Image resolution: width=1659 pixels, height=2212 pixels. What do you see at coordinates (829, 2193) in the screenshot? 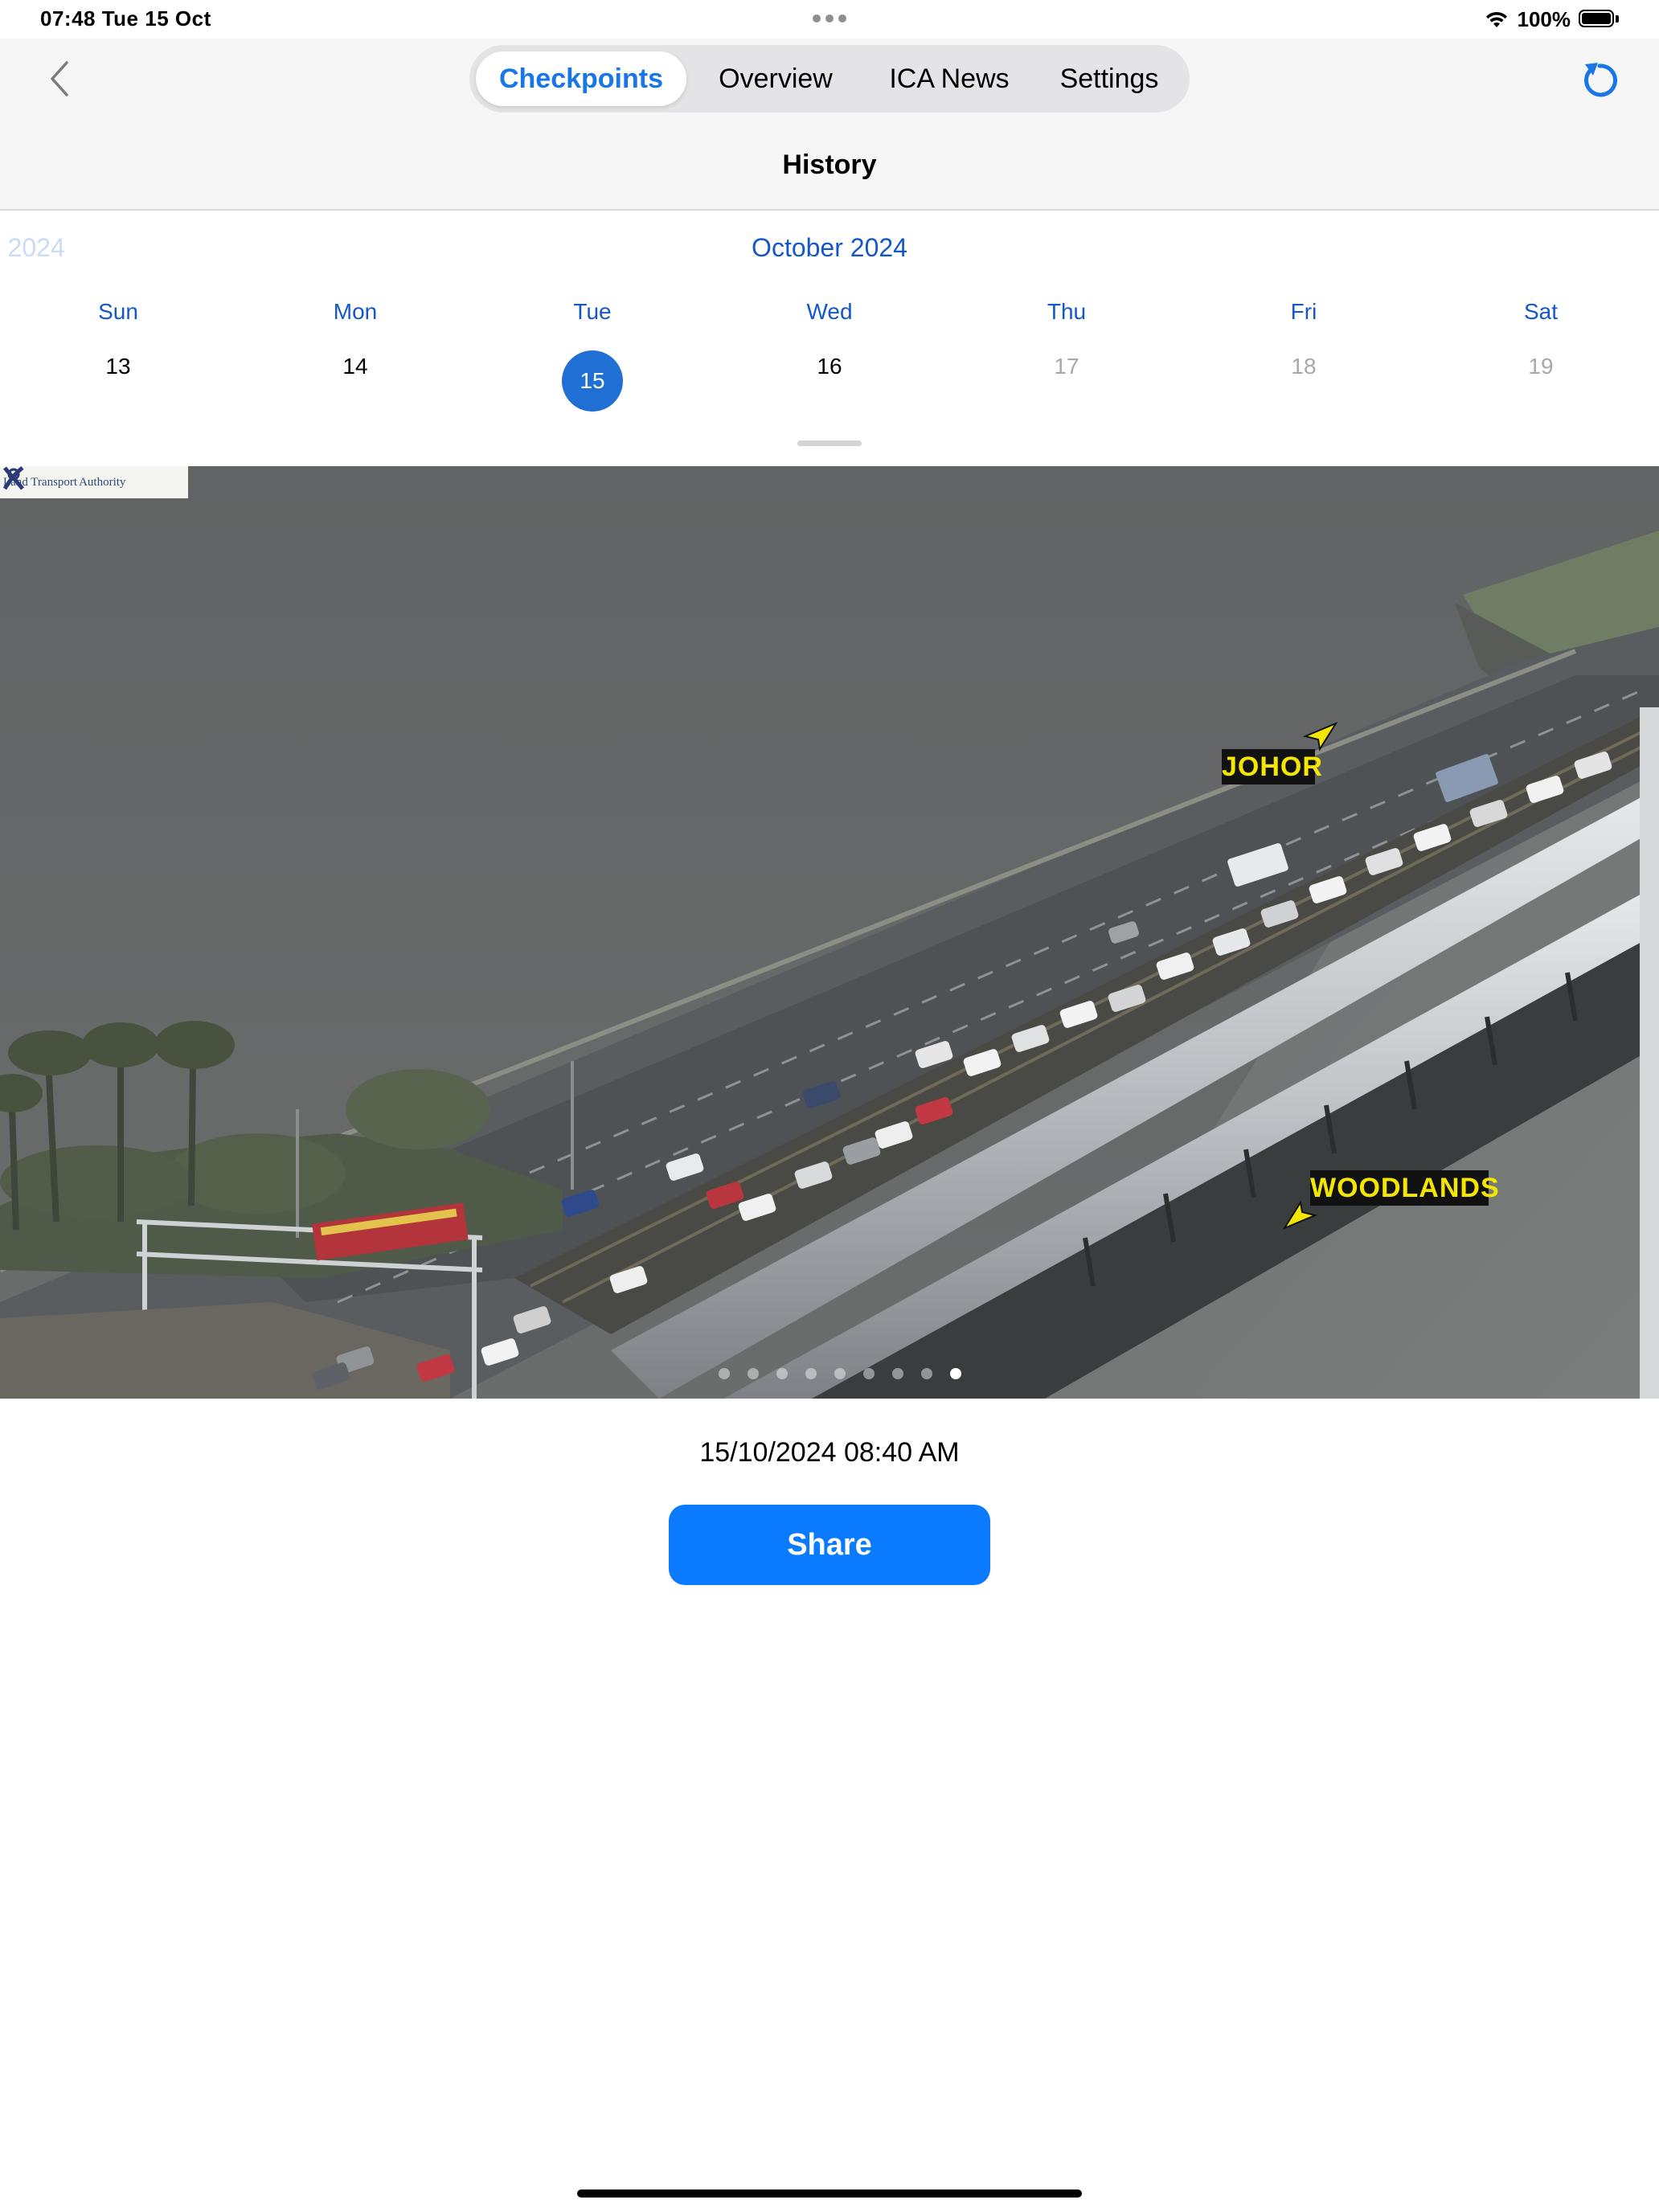
I see `home-indicator` at bounding box center [829, 2193].